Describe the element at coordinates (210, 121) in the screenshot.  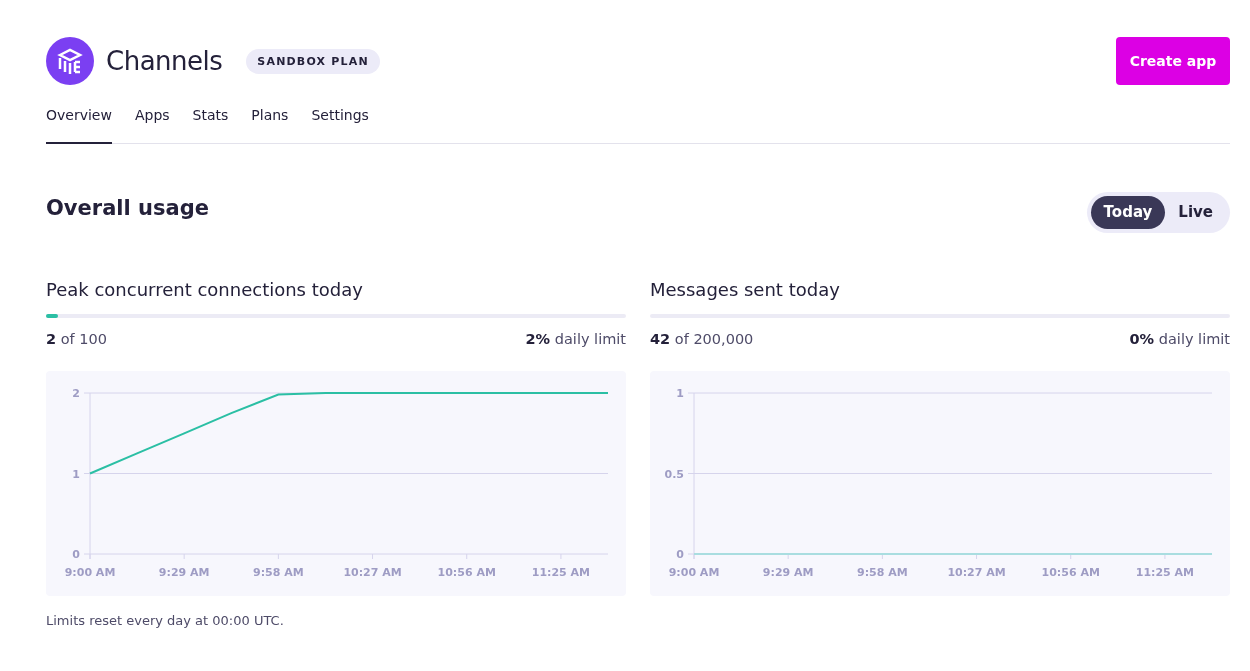
I see `nav-tab: Stats` at that location.